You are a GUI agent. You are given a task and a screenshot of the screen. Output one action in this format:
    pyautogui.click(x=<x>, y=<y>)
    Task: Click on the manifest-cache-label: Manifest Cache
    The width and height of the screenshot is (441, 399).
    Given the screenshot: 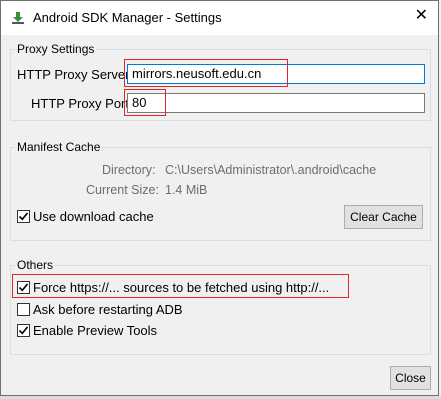 What is the action you would take?
    pyautogui.click(x=59, y=147)
    